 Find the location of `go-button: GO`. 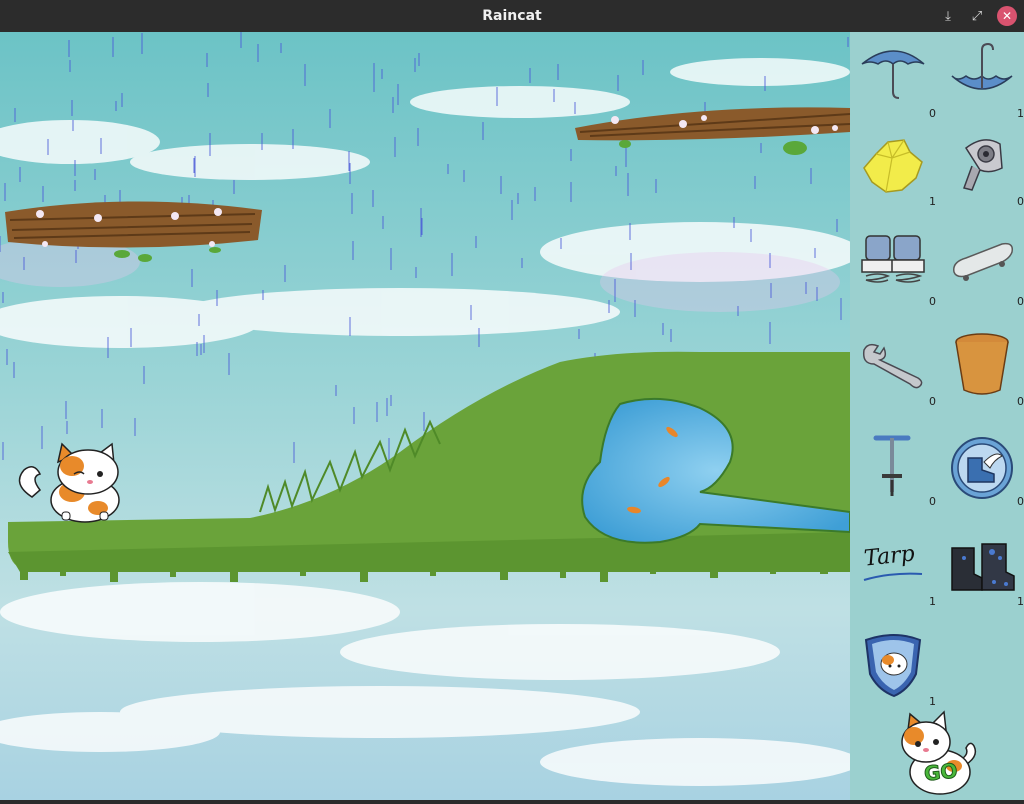

go-button: GO is located at coordinates (938, 754).